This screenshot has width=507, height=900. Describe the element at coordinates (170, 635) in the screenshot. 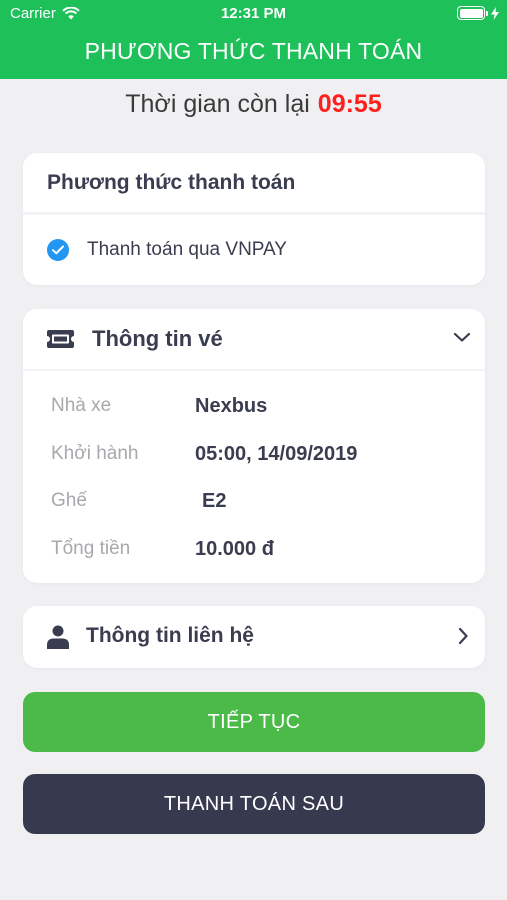

I see `contact-info-title: Thông tin liên hệ` at that location.